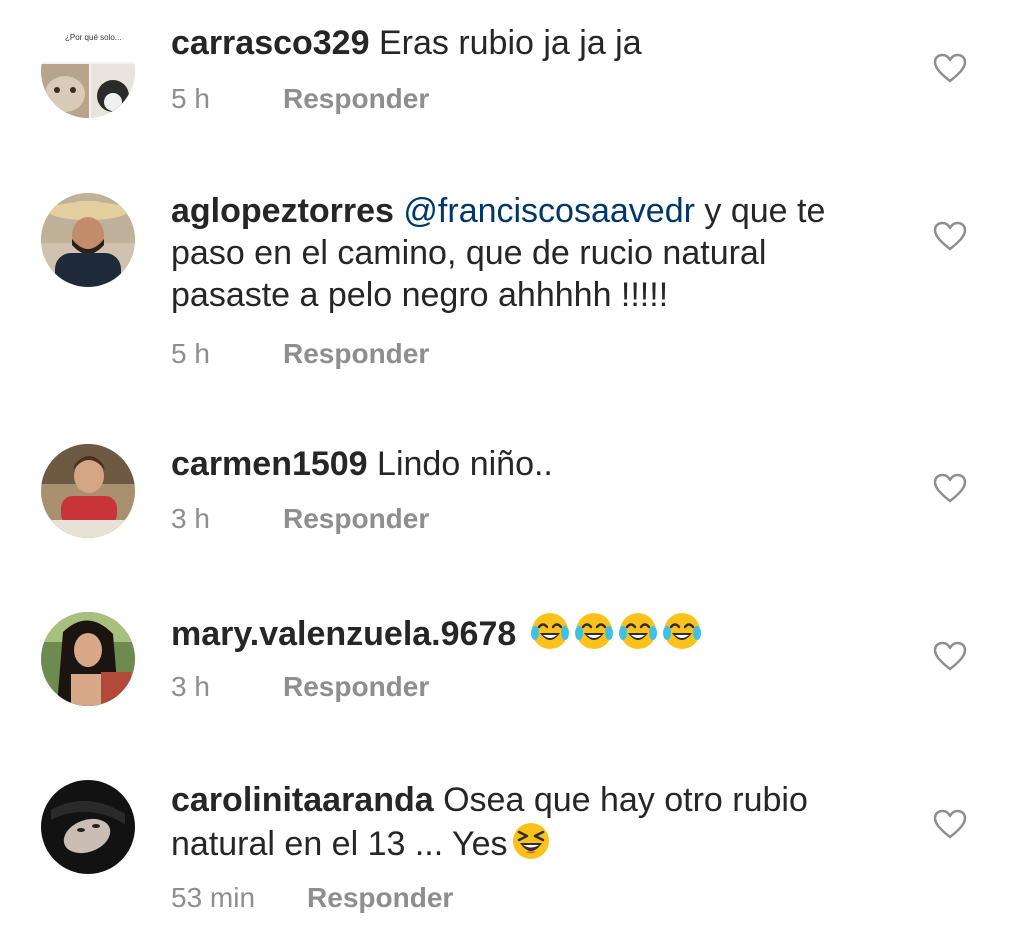  I want to click on comment-text: carrasco329 Eras rubio ja ja ja, so click(531, 43).